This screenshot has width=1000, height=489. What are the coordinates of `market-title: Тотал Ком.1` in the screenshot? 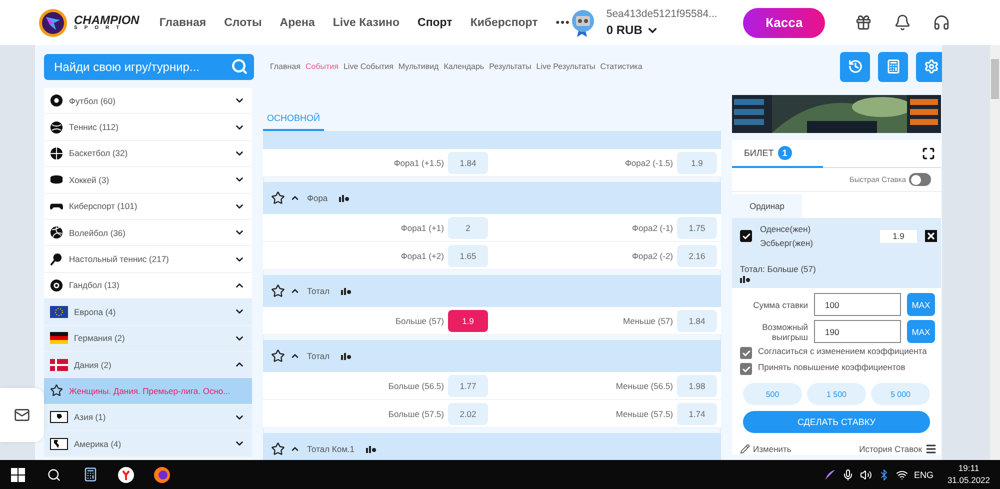 It's located at (331, 449).